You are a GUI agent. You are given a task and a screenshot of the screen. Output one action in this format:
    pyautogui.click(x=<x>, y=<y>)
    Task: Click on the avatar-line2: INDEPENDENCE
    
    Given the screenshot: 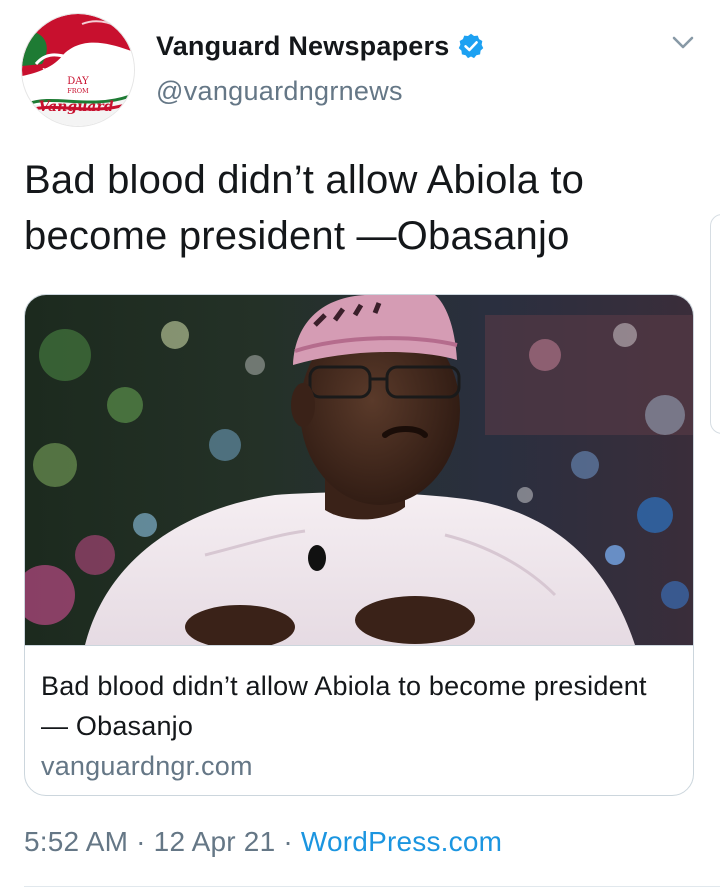 What is the action you would take?
    pyautogui.click(x=78, y=71)
    